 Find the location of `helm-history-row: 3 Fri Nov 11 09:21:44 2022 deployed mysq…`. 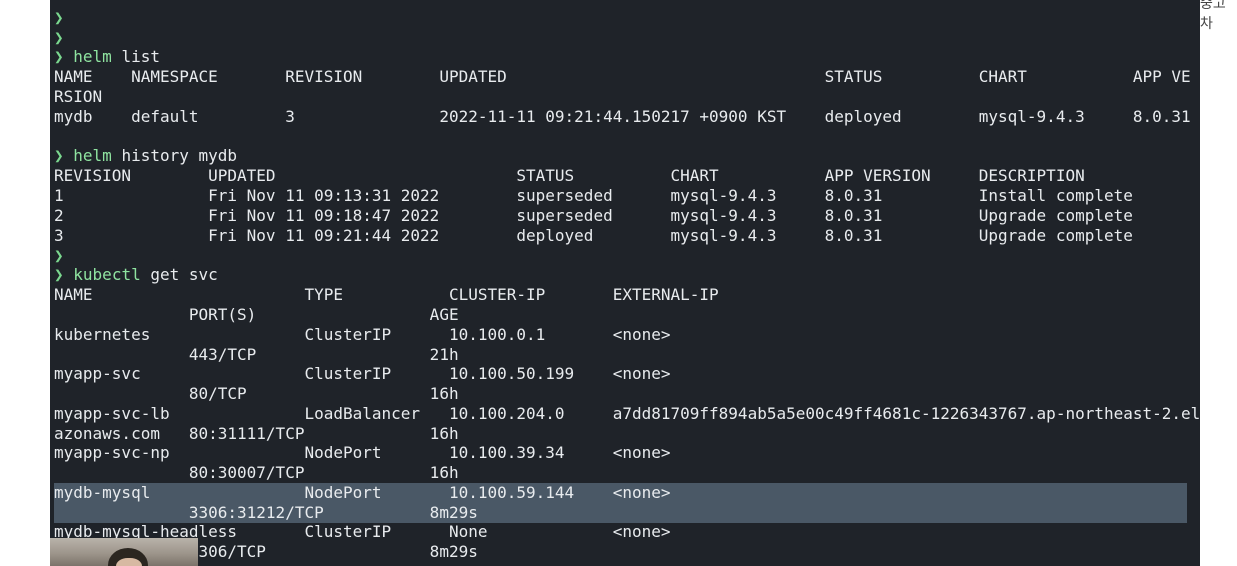

helm-history-row: 3 Fri Nov 11 09:21:44 2022 deployed mysq… is located at coordinates (593, 235).